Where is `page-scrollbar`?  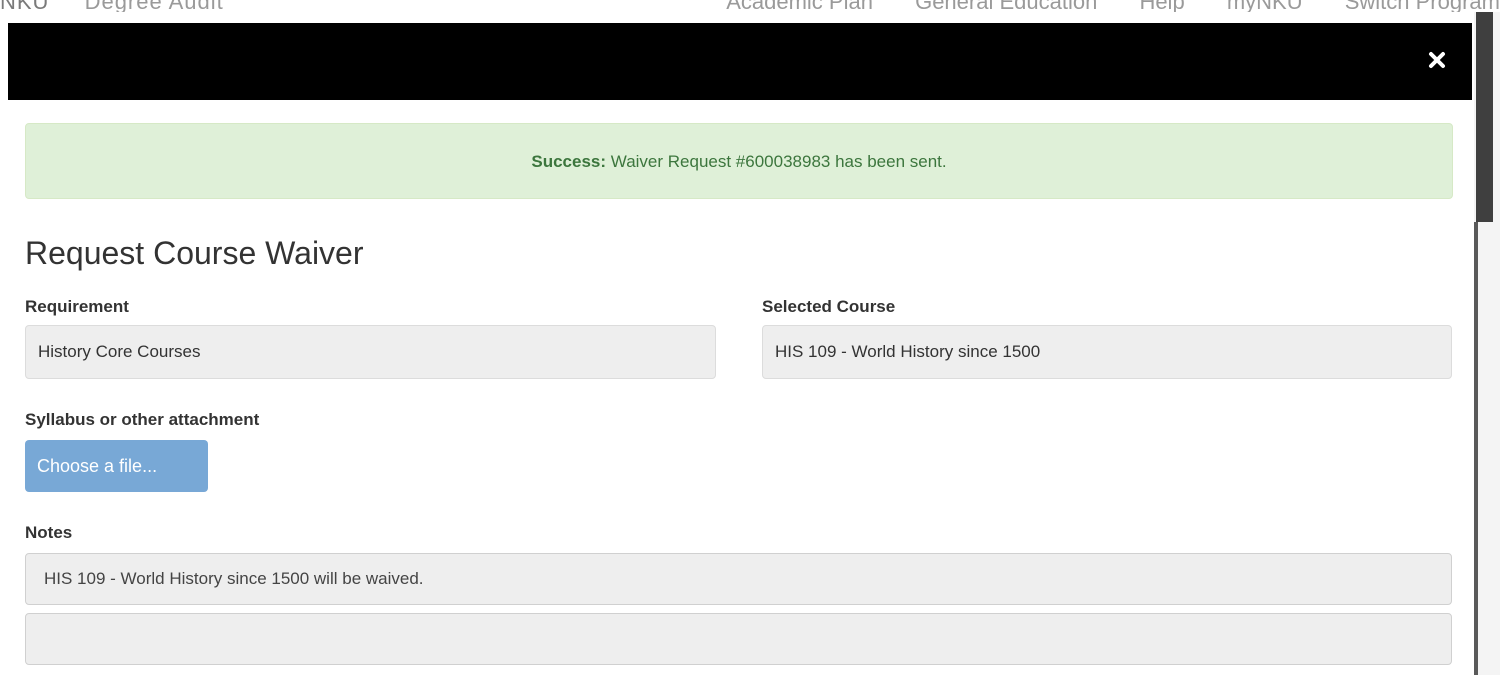
page-scrollbar is located at coordinates (1487, 343).